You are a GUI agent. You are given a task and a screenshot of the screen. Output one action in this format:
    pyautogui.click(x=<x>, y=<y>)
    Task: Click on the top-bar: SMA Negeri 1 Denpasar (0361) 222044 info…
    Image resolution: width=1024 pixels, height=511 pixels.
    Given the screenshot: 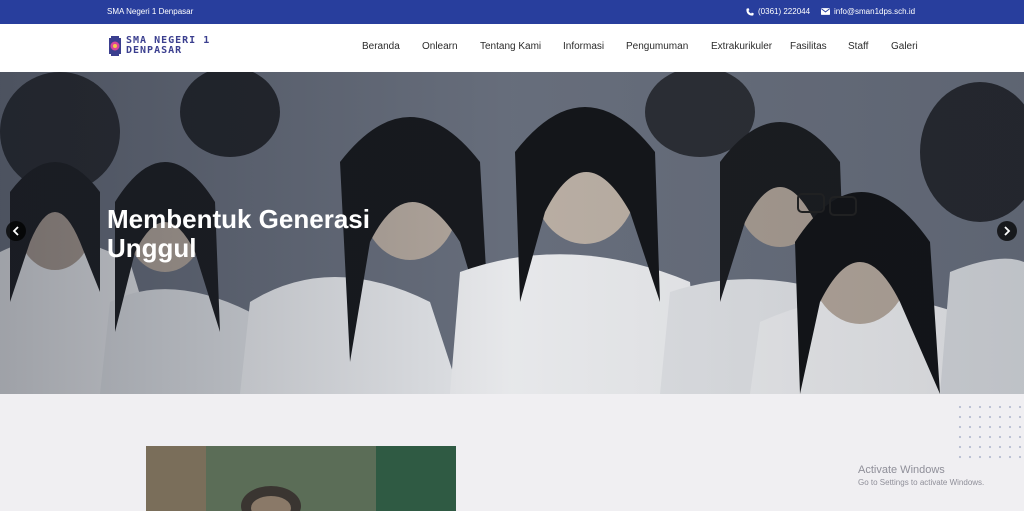 What is the action you would take?
    pyautogui.click(x=512, y=12)
    